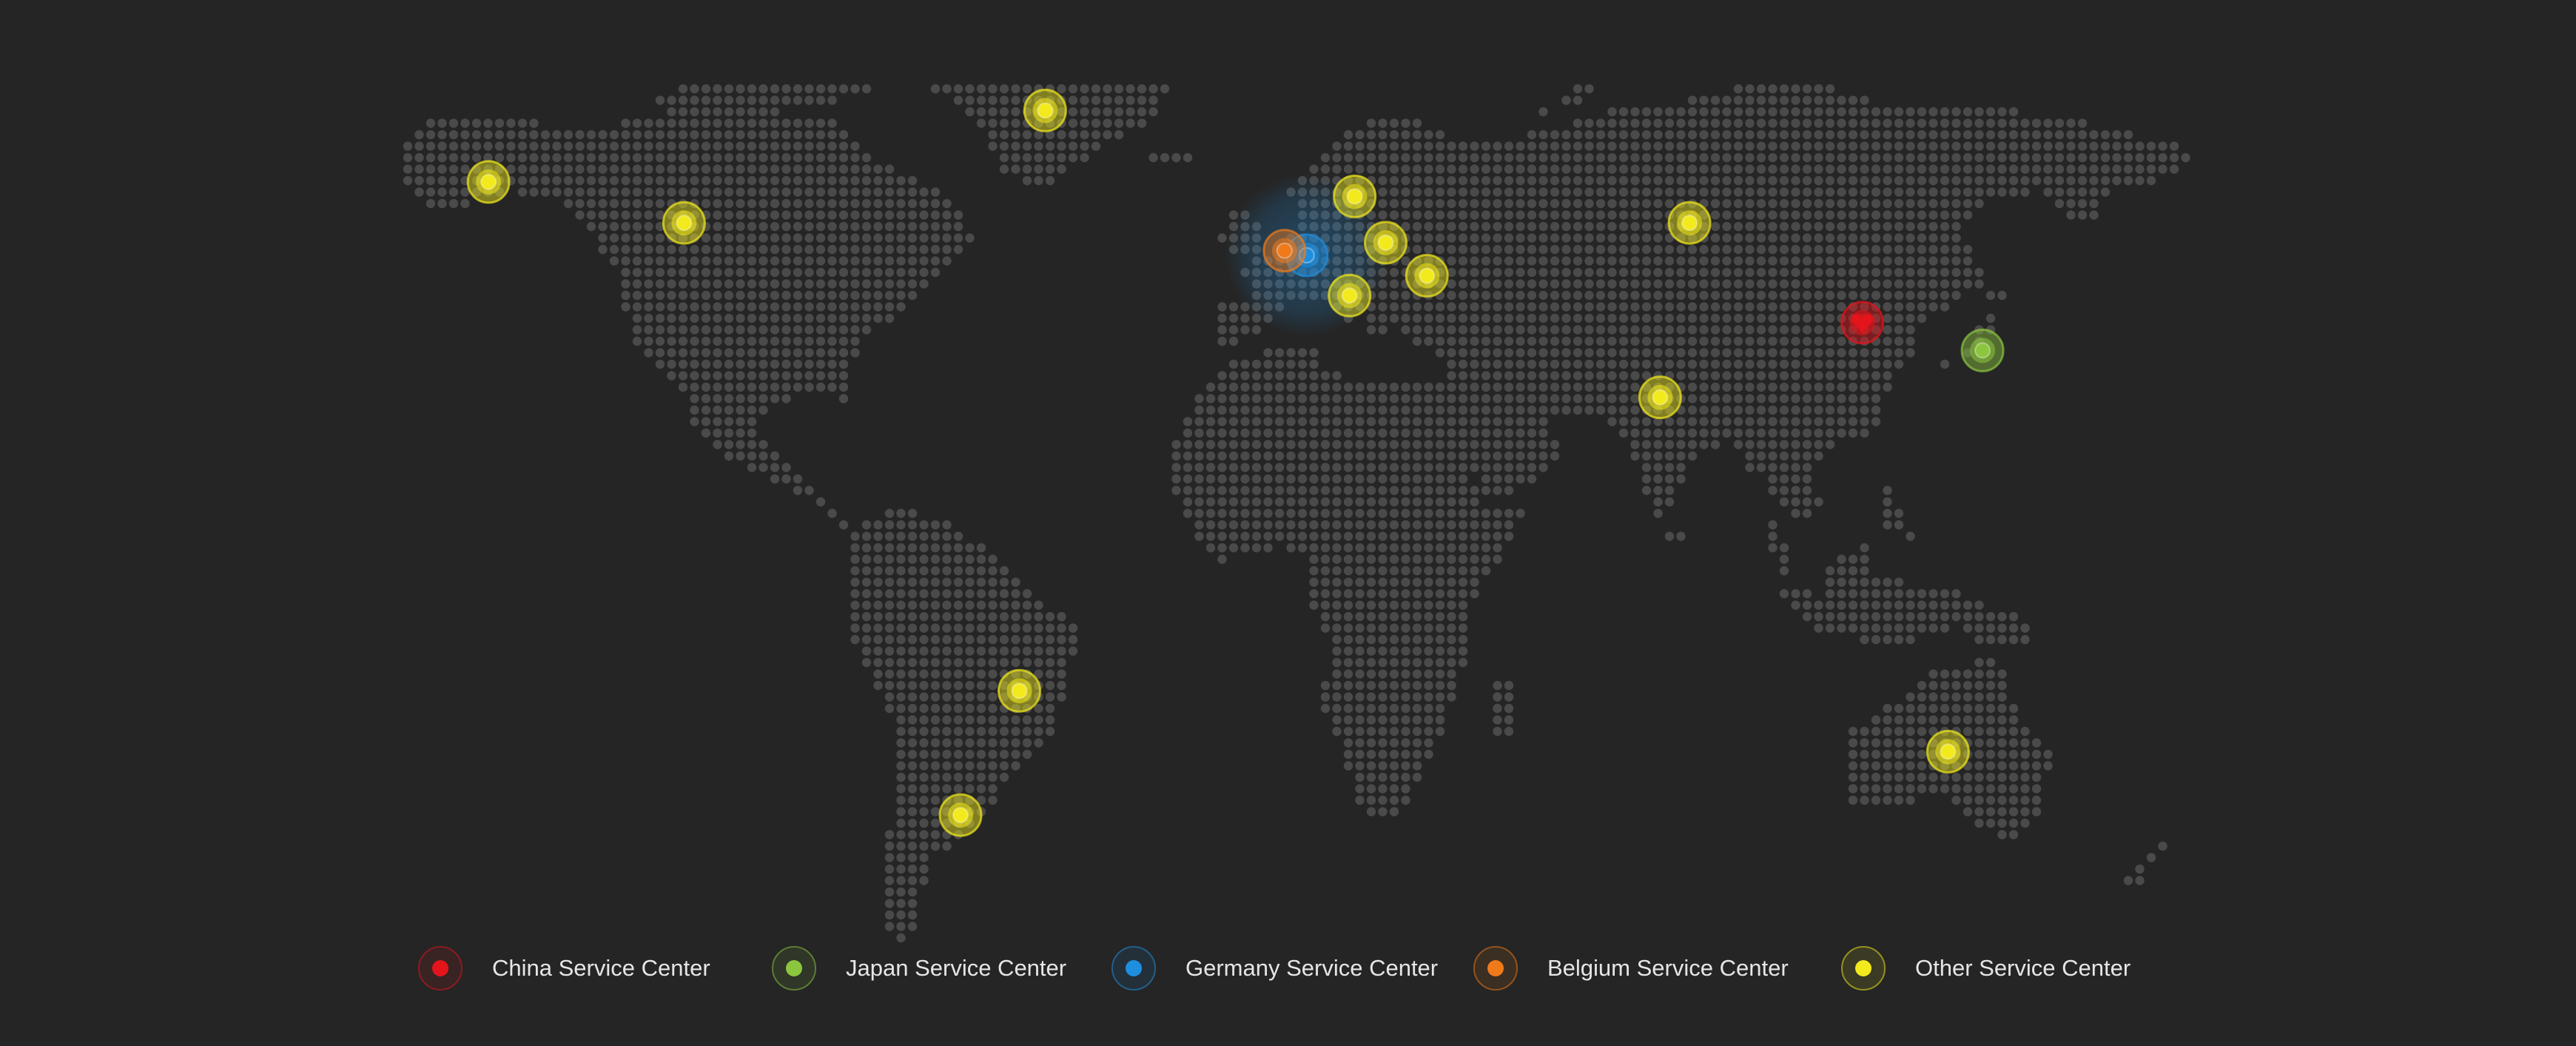 The width and height of the screenshot is (2576, 1046). Describe the element at coordinates (1284, 251) in the screenshot. I see `service-center-marker-belgium: Belgium Service Center` at that location.